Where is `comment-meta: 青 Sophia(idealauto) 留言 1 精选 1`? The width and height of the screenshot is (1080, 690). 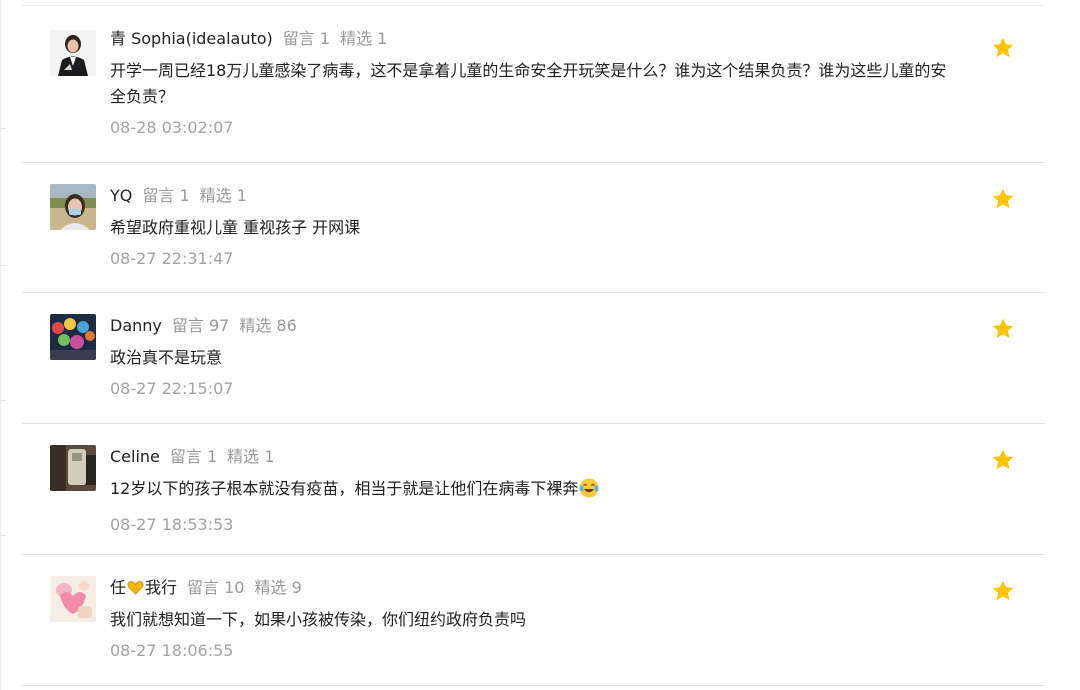
comment-meta: 青 Sophia(idealauto) 留言 1 精选 1 is located at coordinates (532, 39).